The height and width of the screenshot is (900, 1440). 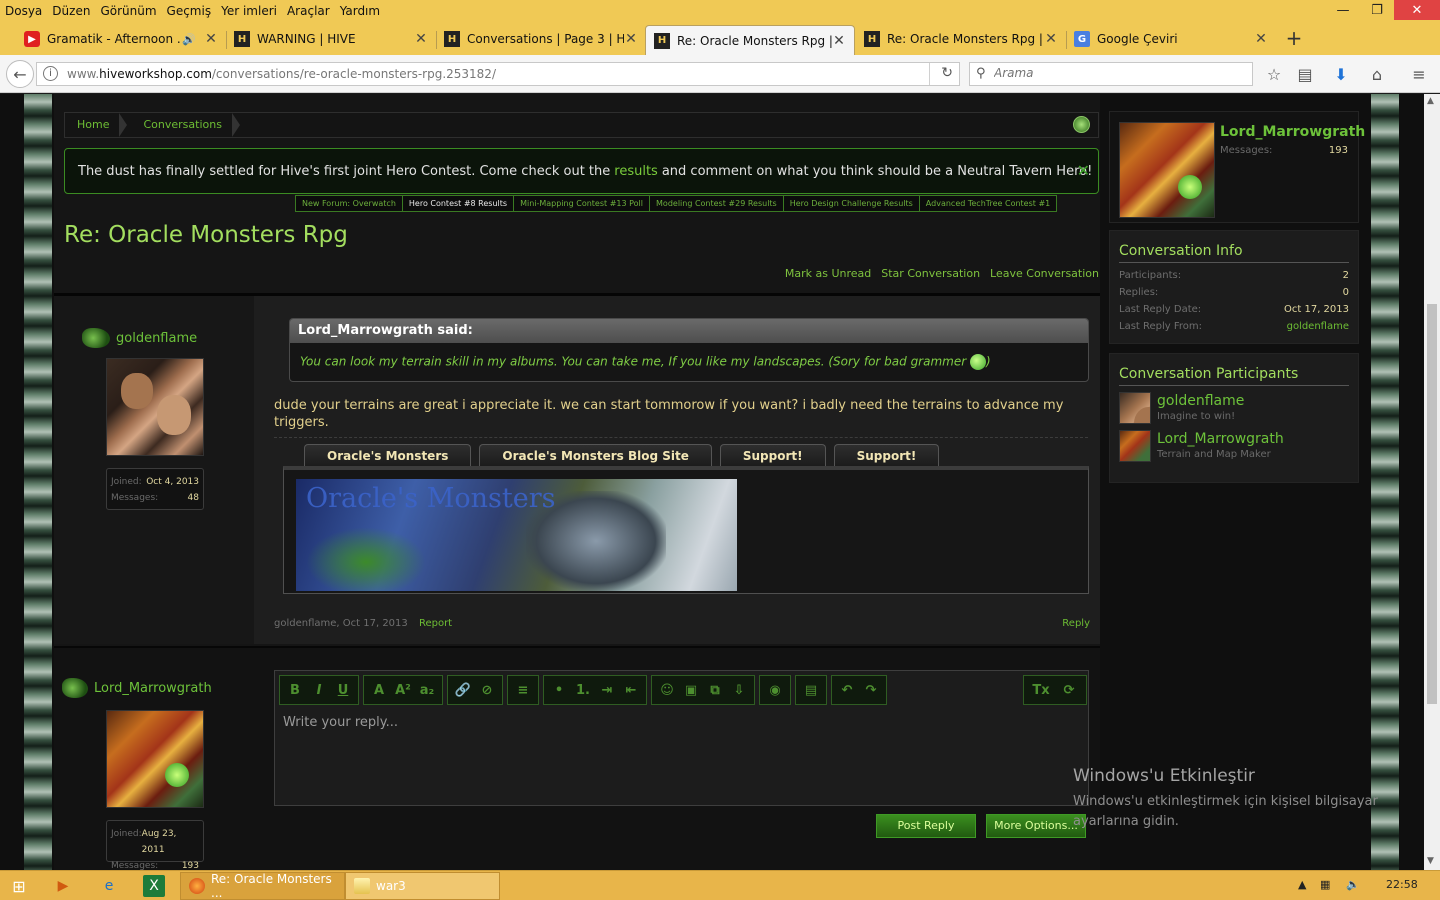 I want to click on toolbar-button: ☺, so click(x=667, y=690).